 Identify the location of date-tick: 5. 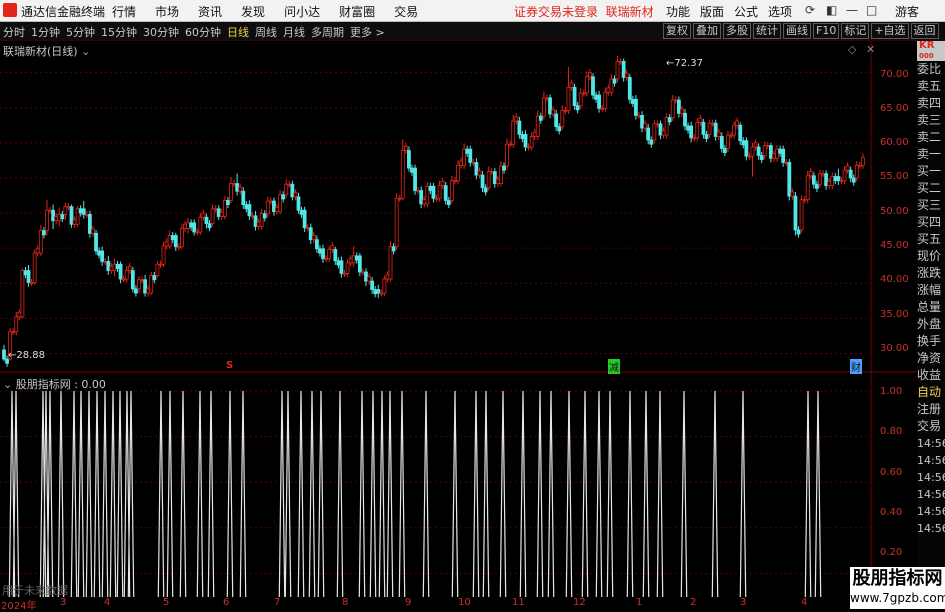
(166, 602).